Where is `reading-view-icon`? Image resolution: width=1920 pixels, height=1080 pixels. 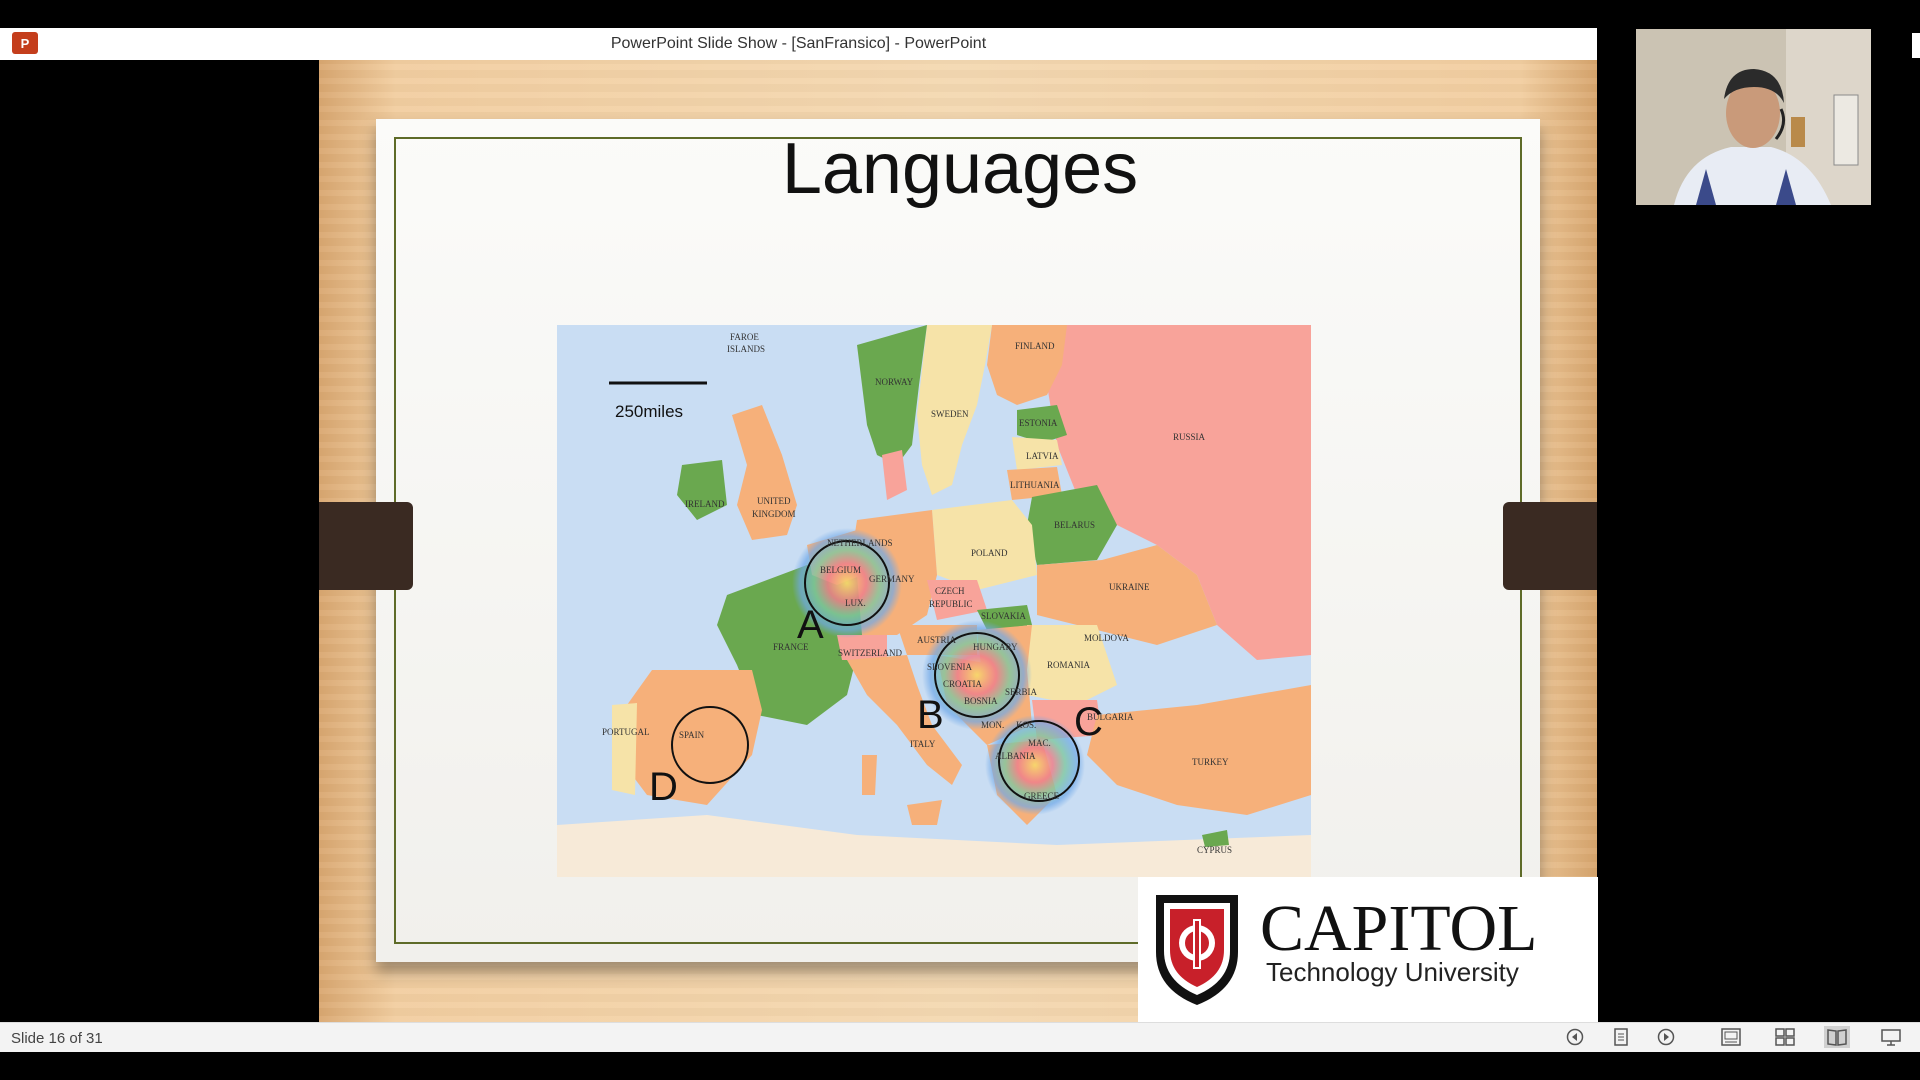 reading-view-icon is located at coordinates (1837, 1037).